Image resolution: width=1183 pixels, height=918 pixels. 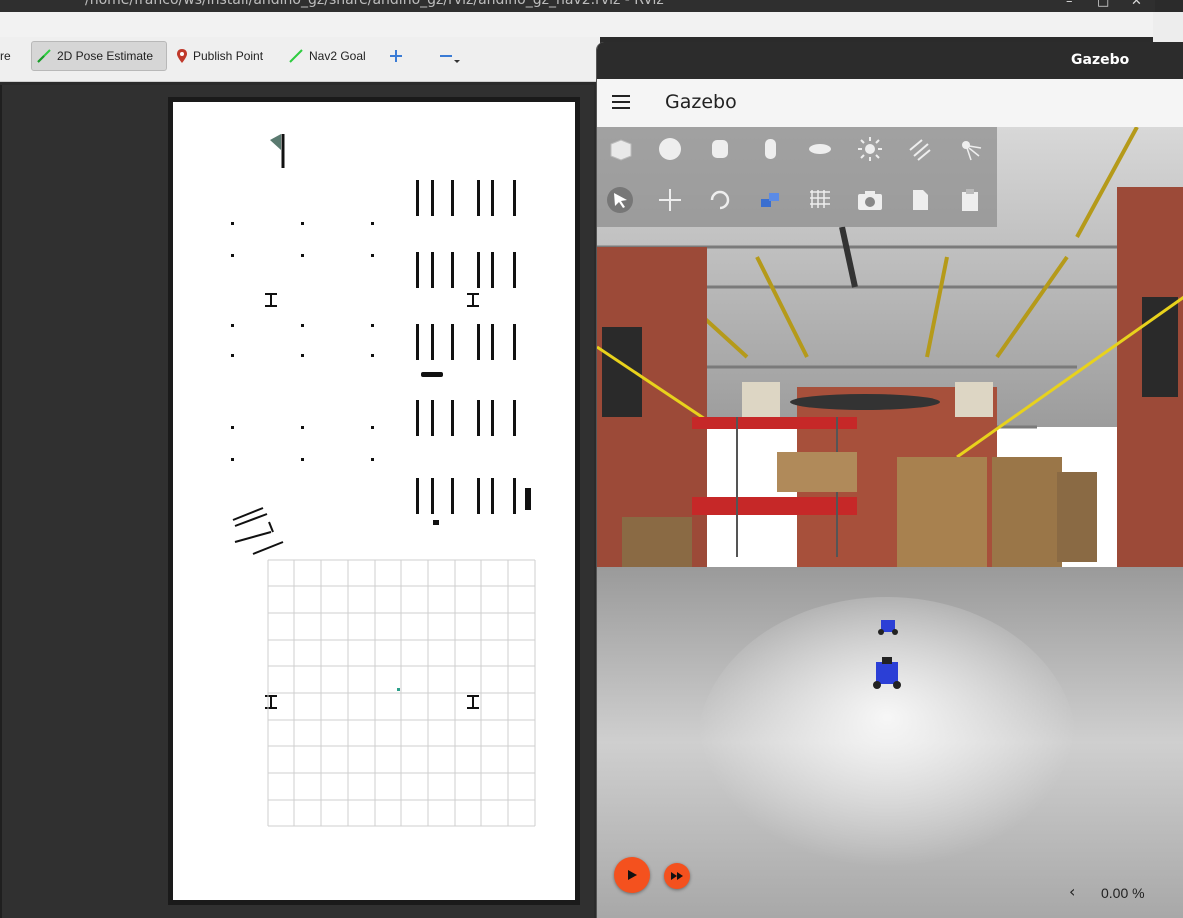 What do you see at coordinates (620, 149) in the screenshot?
I see `box-icon` at bounding box center [620, 149].